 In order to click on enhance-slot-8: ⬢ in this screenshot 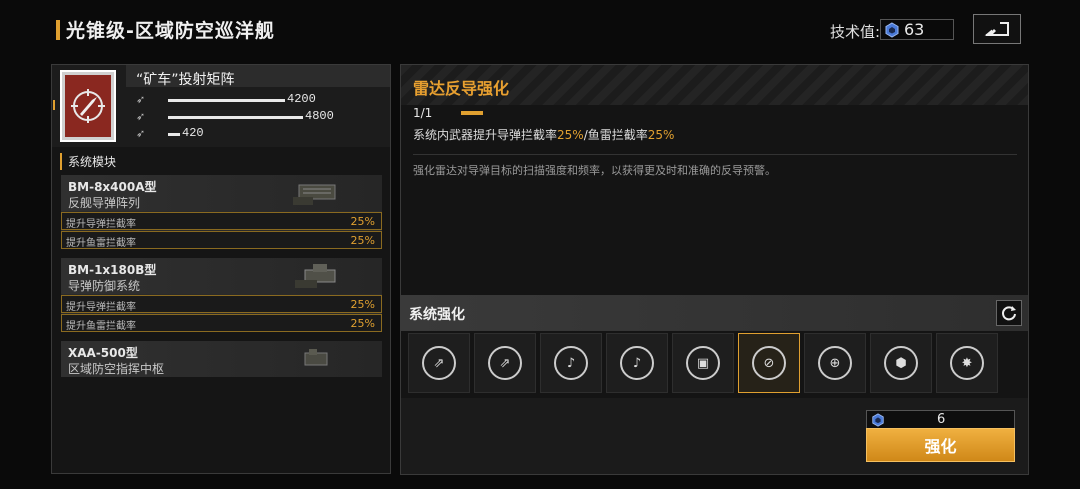, I will do `click(901, 363)`.